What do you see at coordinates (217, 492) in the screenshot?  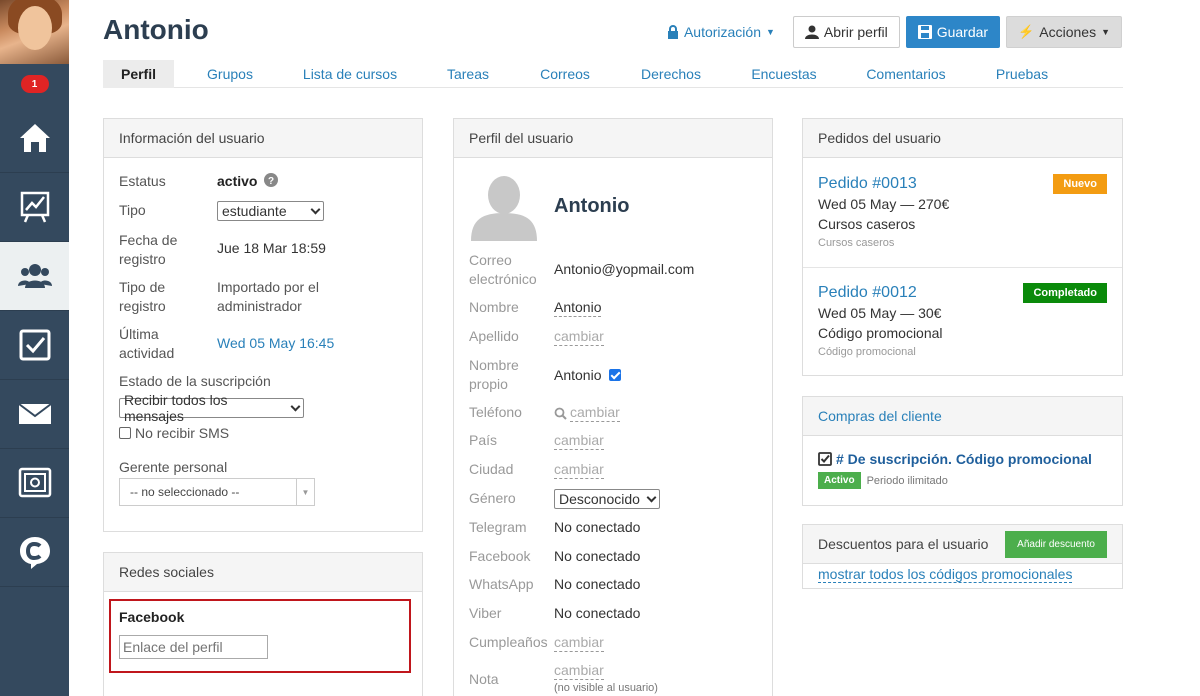 I see `manager-select: -- no seleccionado -- ▼` at bounding box center [217, 492].